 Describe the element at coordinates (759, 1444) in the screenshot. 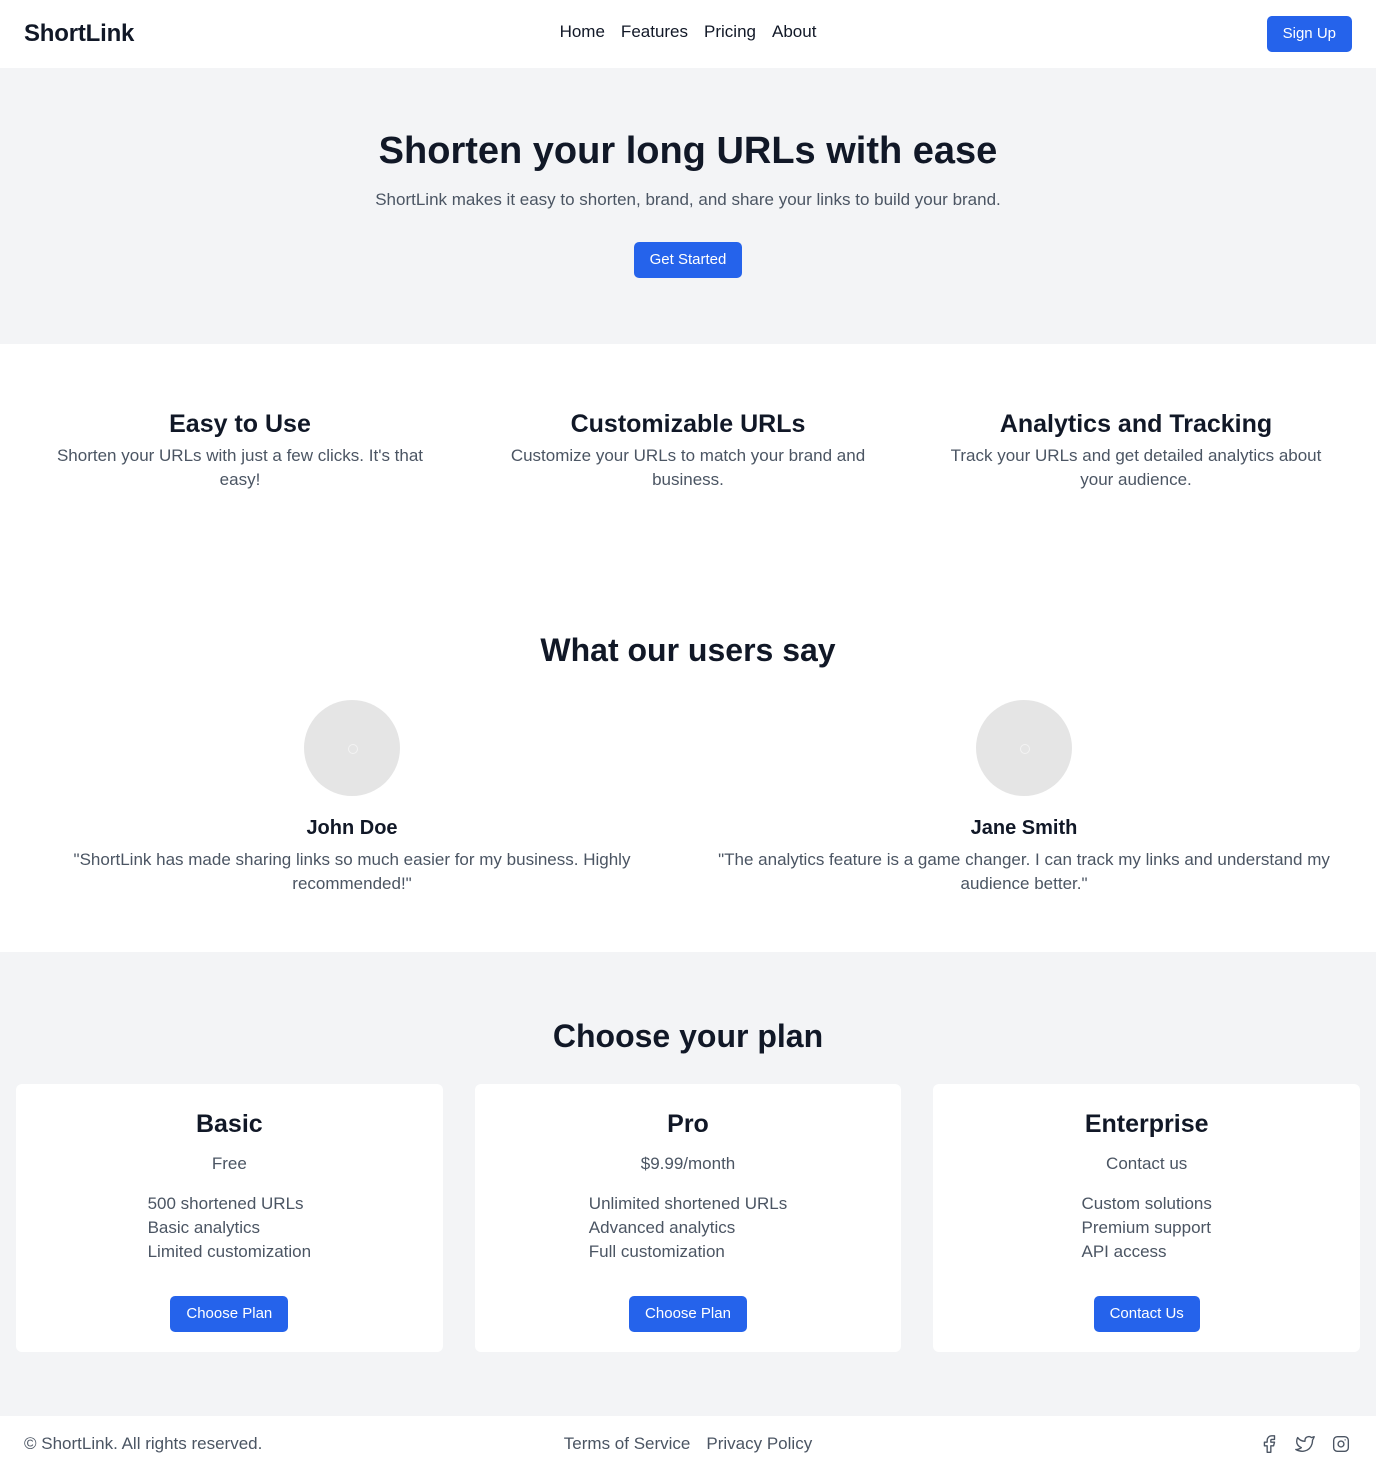

I see `privacy-policy-link: Privacy Policy` at that location.